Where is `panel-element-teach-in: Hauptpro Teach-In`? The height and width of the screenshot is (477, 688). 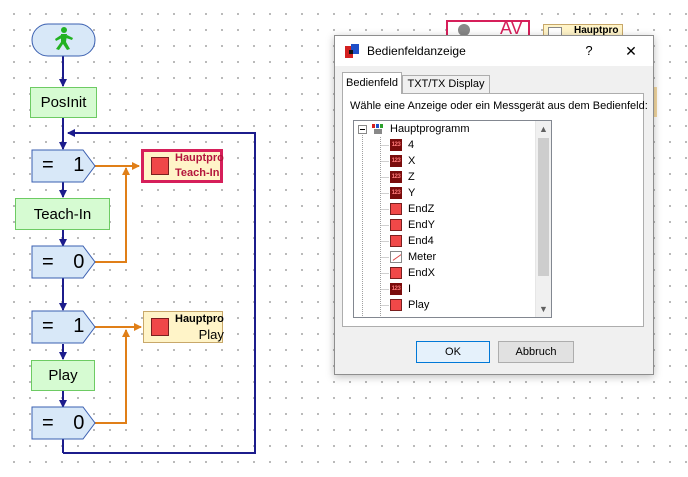
panel-element-teach-in: Hauptpro Teach-In is located at coordinates (182, 166).